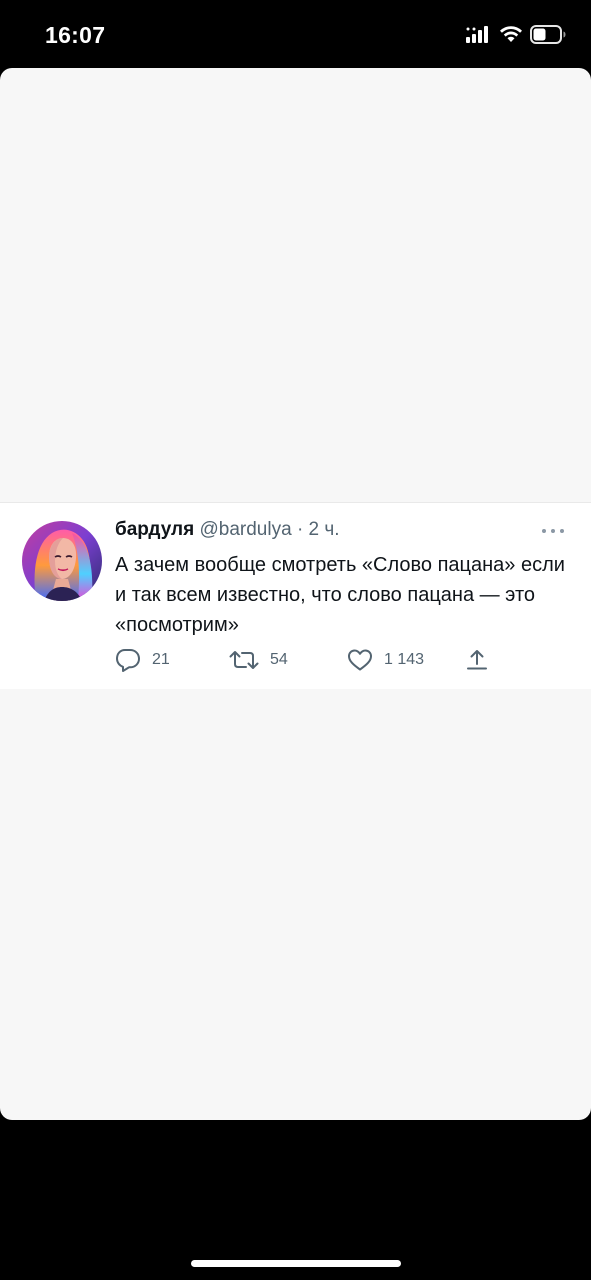 This screenshot has height=1280, width=591. What do you see at coordinates (295, 34) in the screenshot?
I see `status-bar: 16:07` at bounding box center [295, 34].